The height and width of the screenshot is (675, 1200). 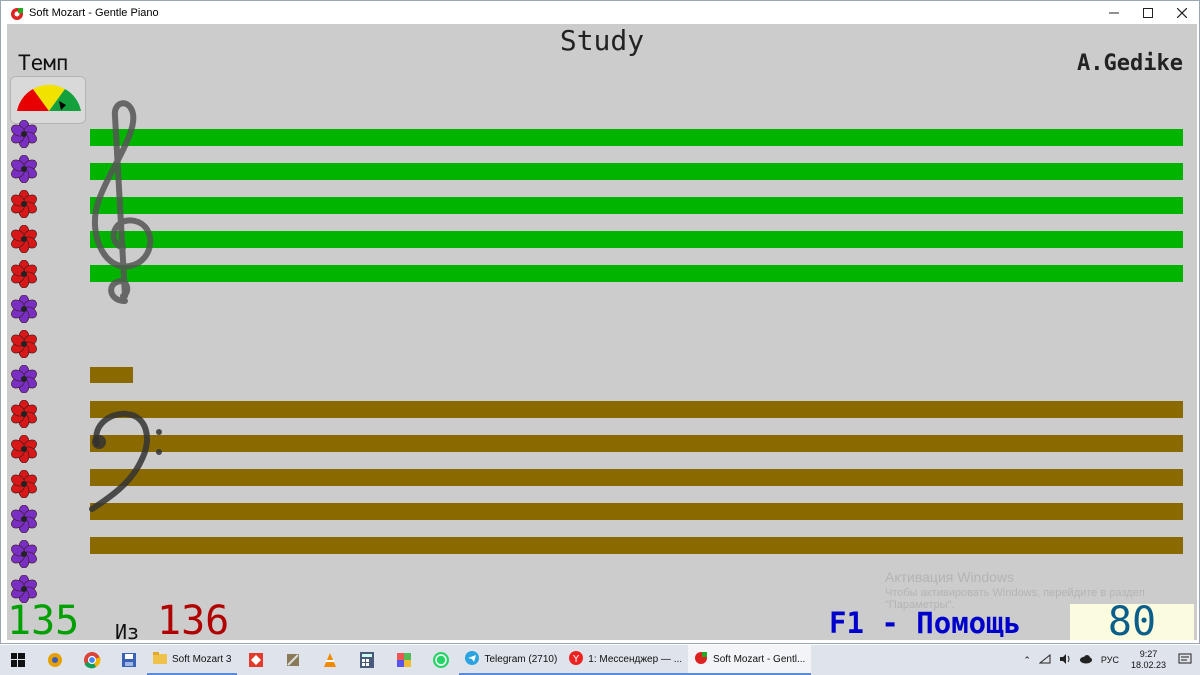 What do you see at coordinates (925, 623) in the screenshot?
I see `help-hint: F1 - Помощь` at bounding box center [925, 623].